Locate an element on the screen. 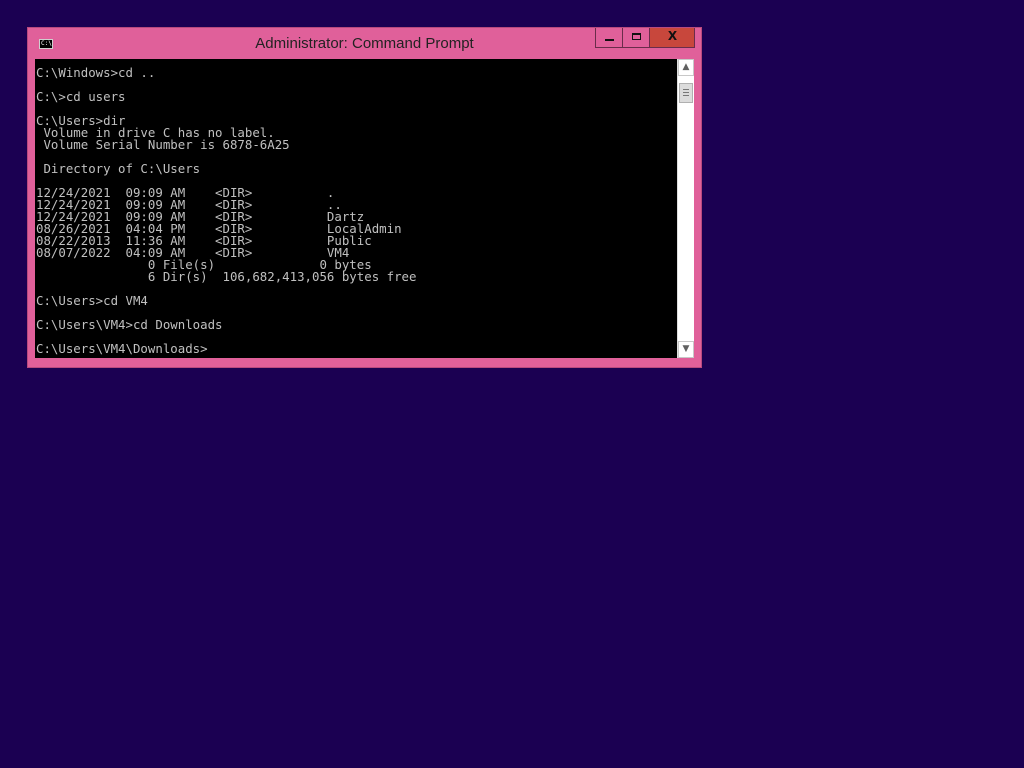 Image resolution: width=1024 pixels, height=768 pixels. maximize-icon is located at coordinates (636, 36).